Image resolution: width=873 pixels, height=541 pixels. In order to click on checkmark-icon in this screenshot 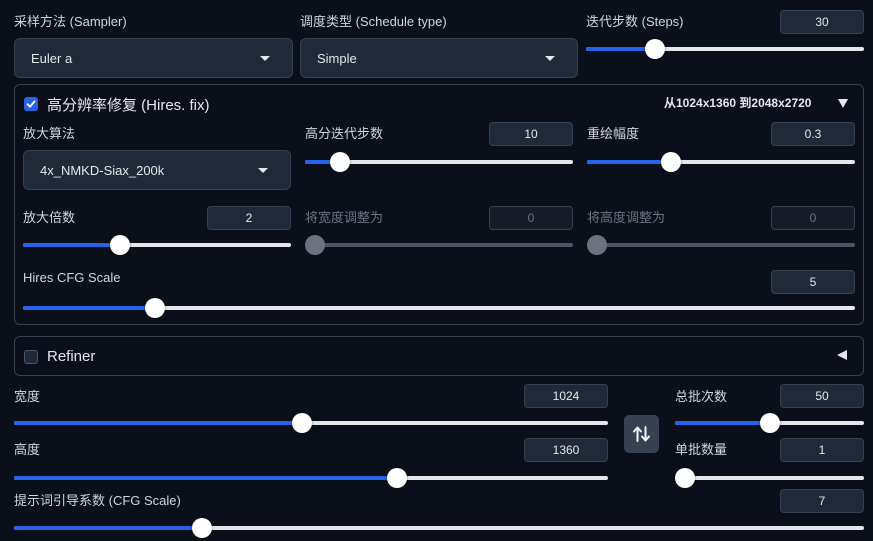, I will do `click(31, 104)`.